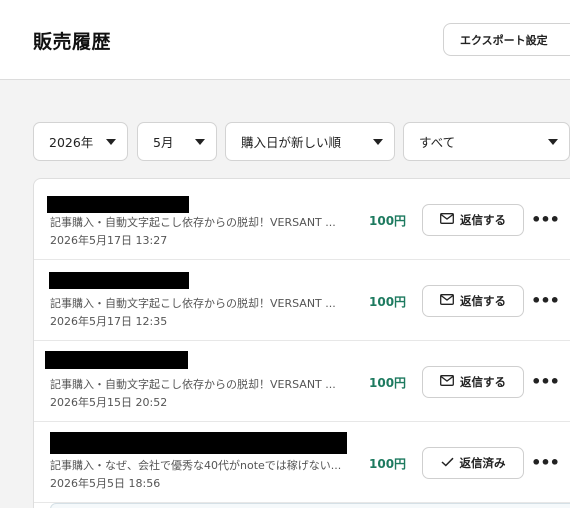  Describe the element at coordinates (486, 141) in the screenshot. I see `type-select: すべて` at that location.